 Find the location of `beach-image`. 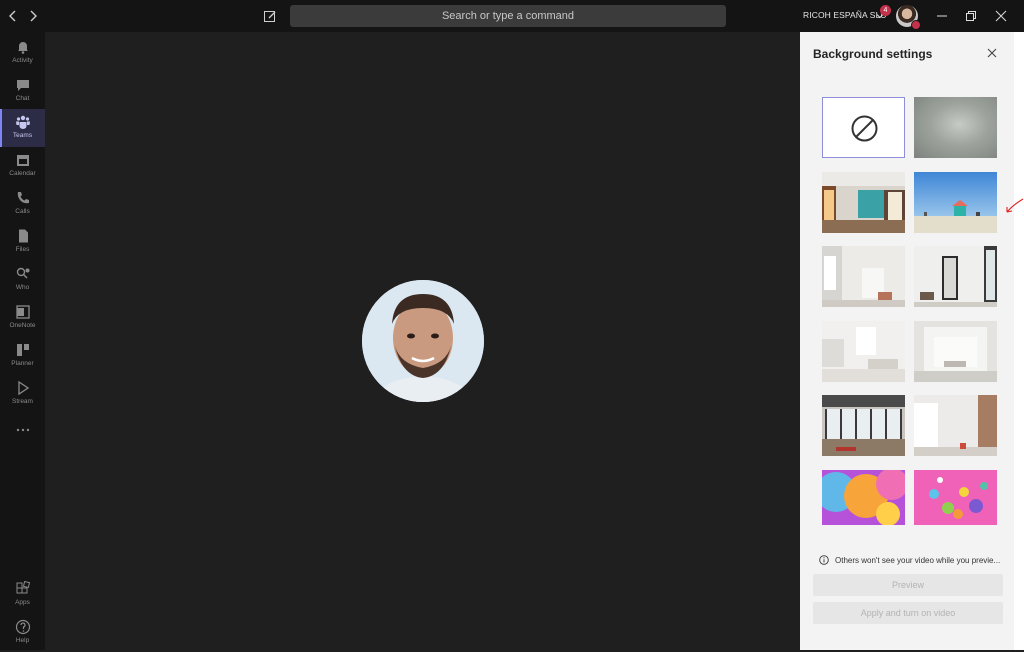

beach-image is located at coordinates (955, 202).